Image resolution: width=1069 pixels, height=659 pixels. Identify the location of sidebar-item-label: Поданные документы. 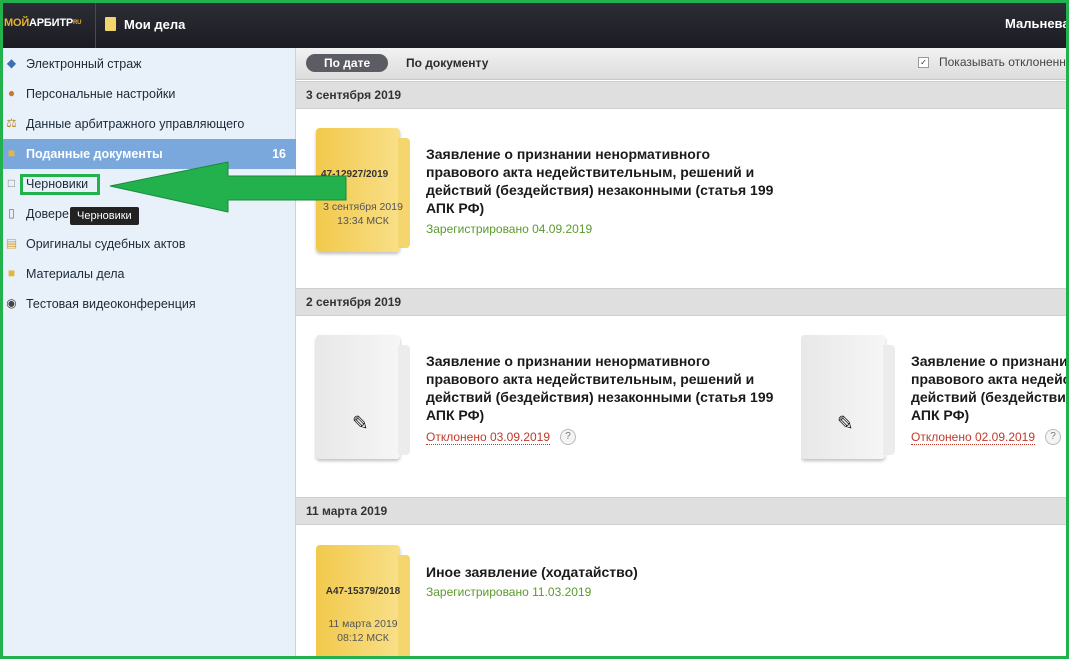
(94, 154).